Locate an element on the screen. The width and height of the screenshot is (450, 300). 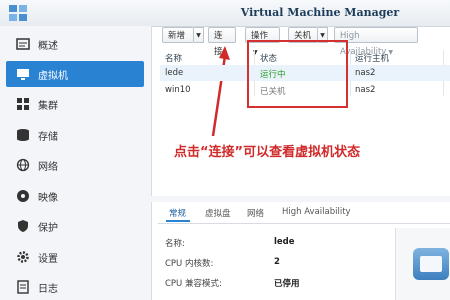
panel-divider is located at coordinates (300, 199).